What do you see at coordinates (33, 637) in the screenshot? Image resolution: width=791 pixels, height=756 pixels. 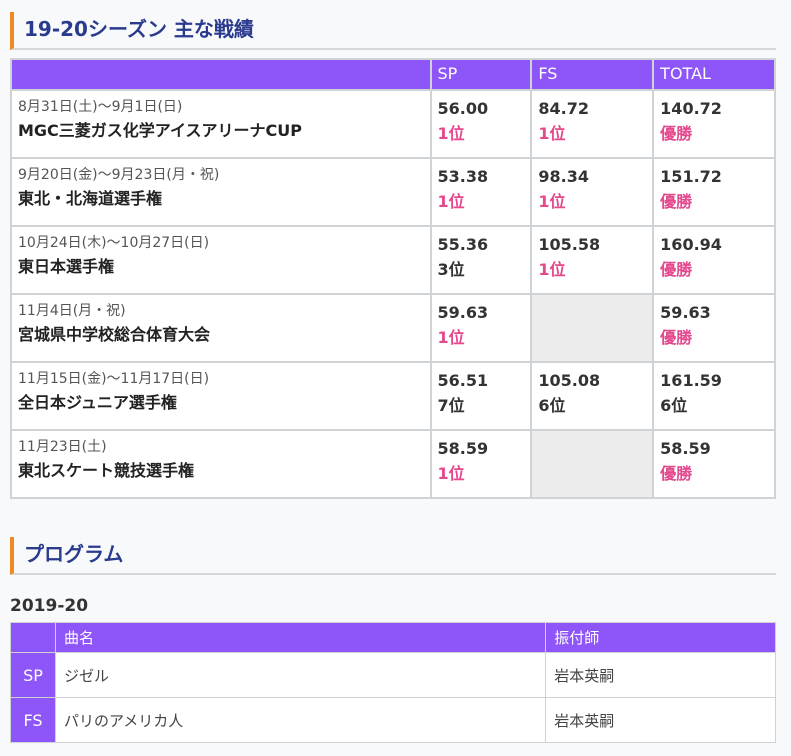 I see `program-header-blank` at bounding box center [33, 637].